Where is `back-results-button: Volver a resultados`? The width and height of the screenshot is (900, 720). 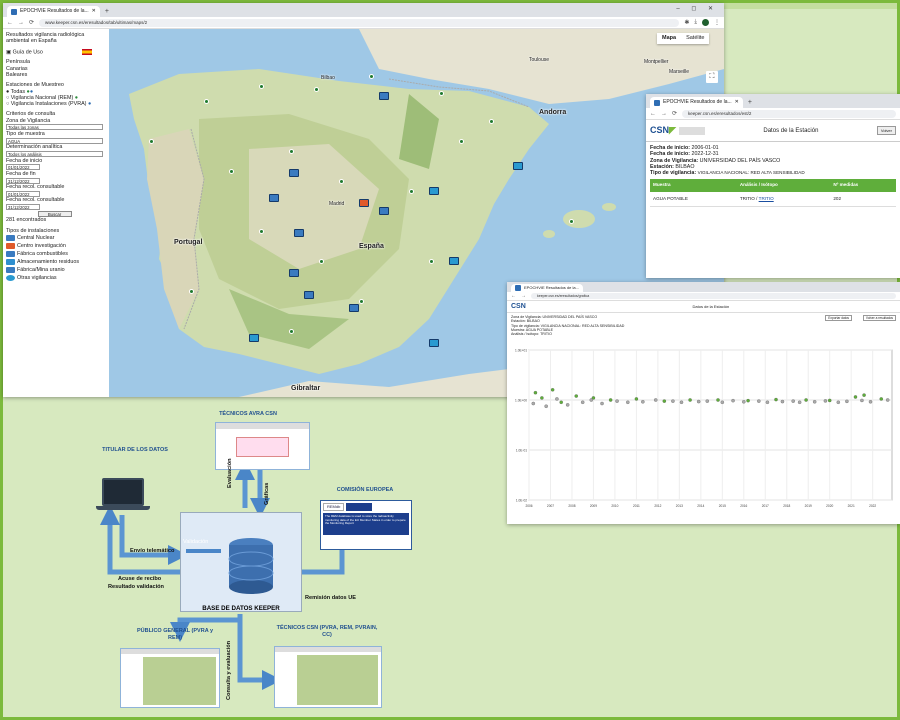
back-results-button: Volver a resultados is located at coordinates (879, 318).